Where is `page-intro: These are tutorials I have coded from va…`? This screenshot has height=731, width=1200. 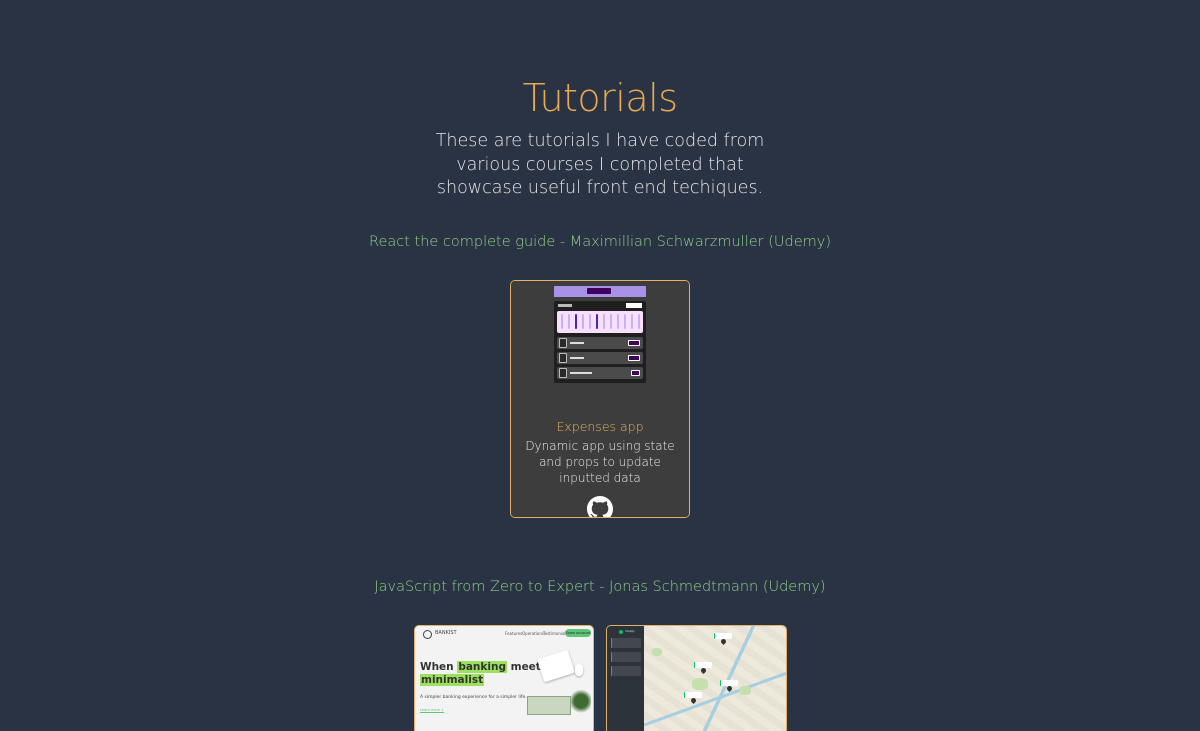 page-intro: These are tutorials I have coded from va… is located at coordinates (600, 164).